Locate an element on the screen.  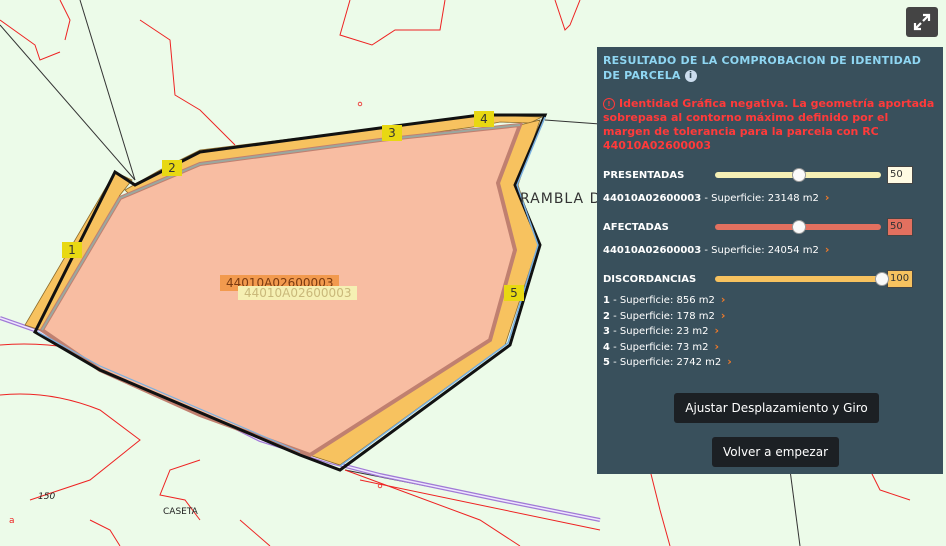
vertex-label-2: 2 is located at coordinates (172, 168).